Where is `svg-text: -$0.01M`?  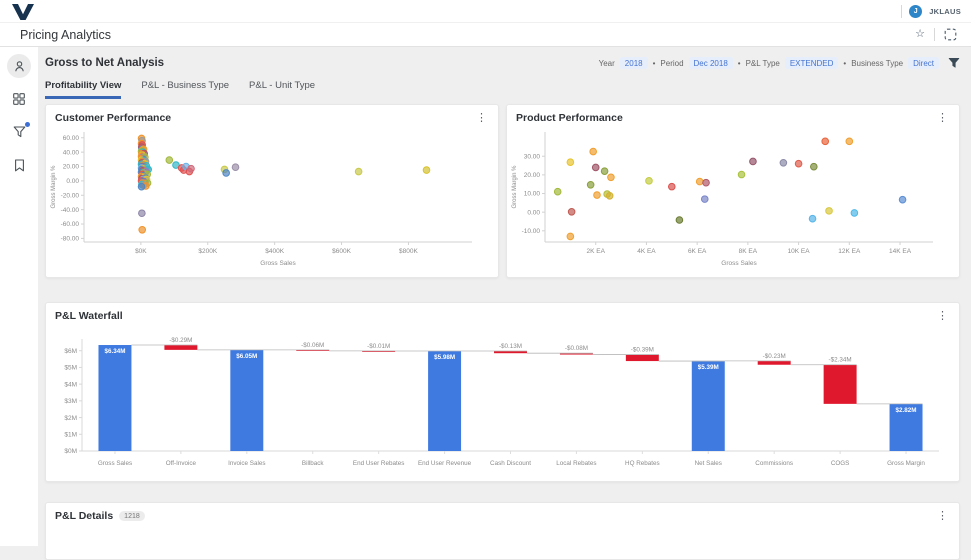
svg-text: -$0.01M is located at coordinates (378, 346).